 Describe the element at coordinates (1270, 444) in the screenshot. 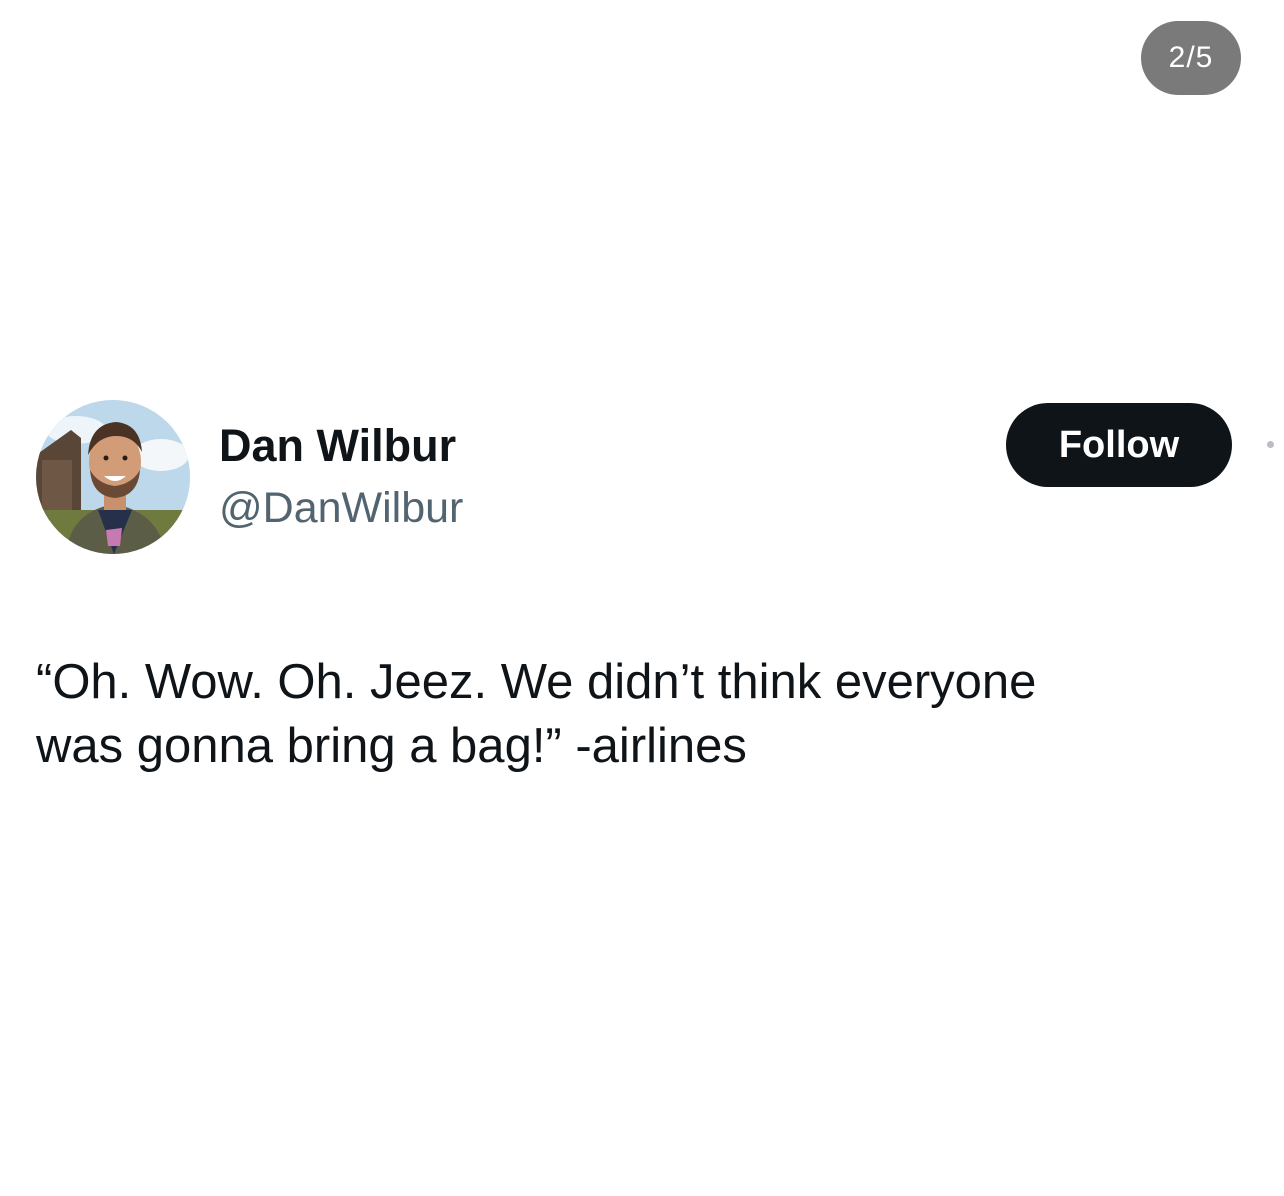

I see `more-dot-icon` at that location.